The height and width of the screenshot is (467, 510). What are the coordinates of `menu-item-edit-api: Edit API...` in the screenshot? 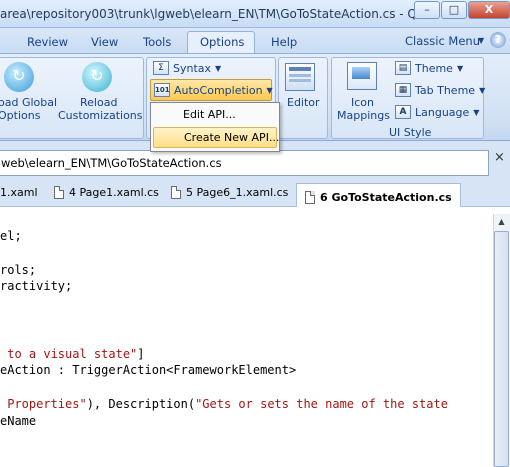 It's located at (215, 115).